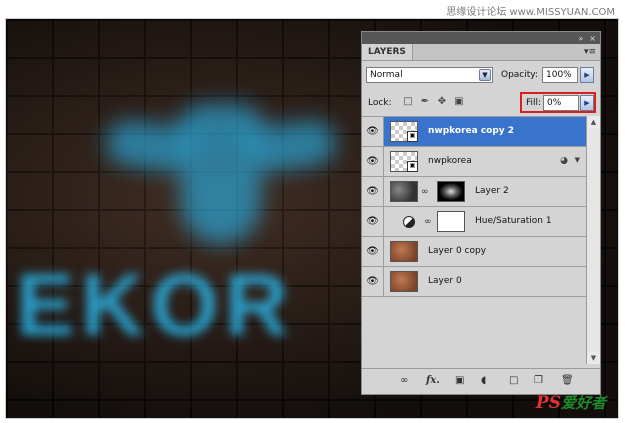  Describe the element at coordinates (548, 403) in the screenshot. I see `watermark-ps: PS` at that location.